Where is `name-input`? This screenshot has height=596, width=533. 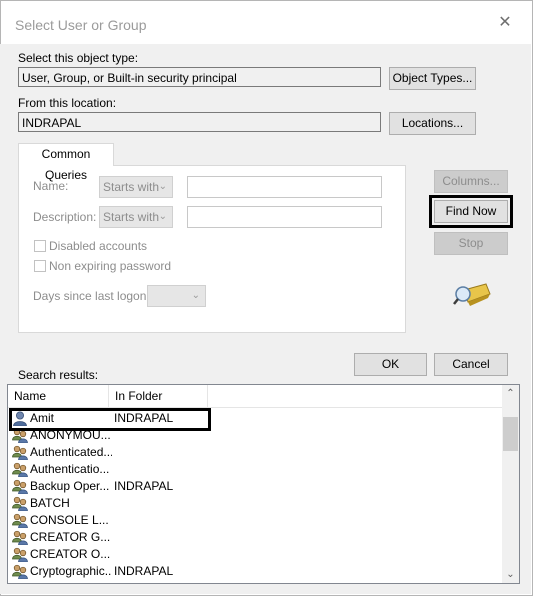
name-input is located at coordinates (284, 187).